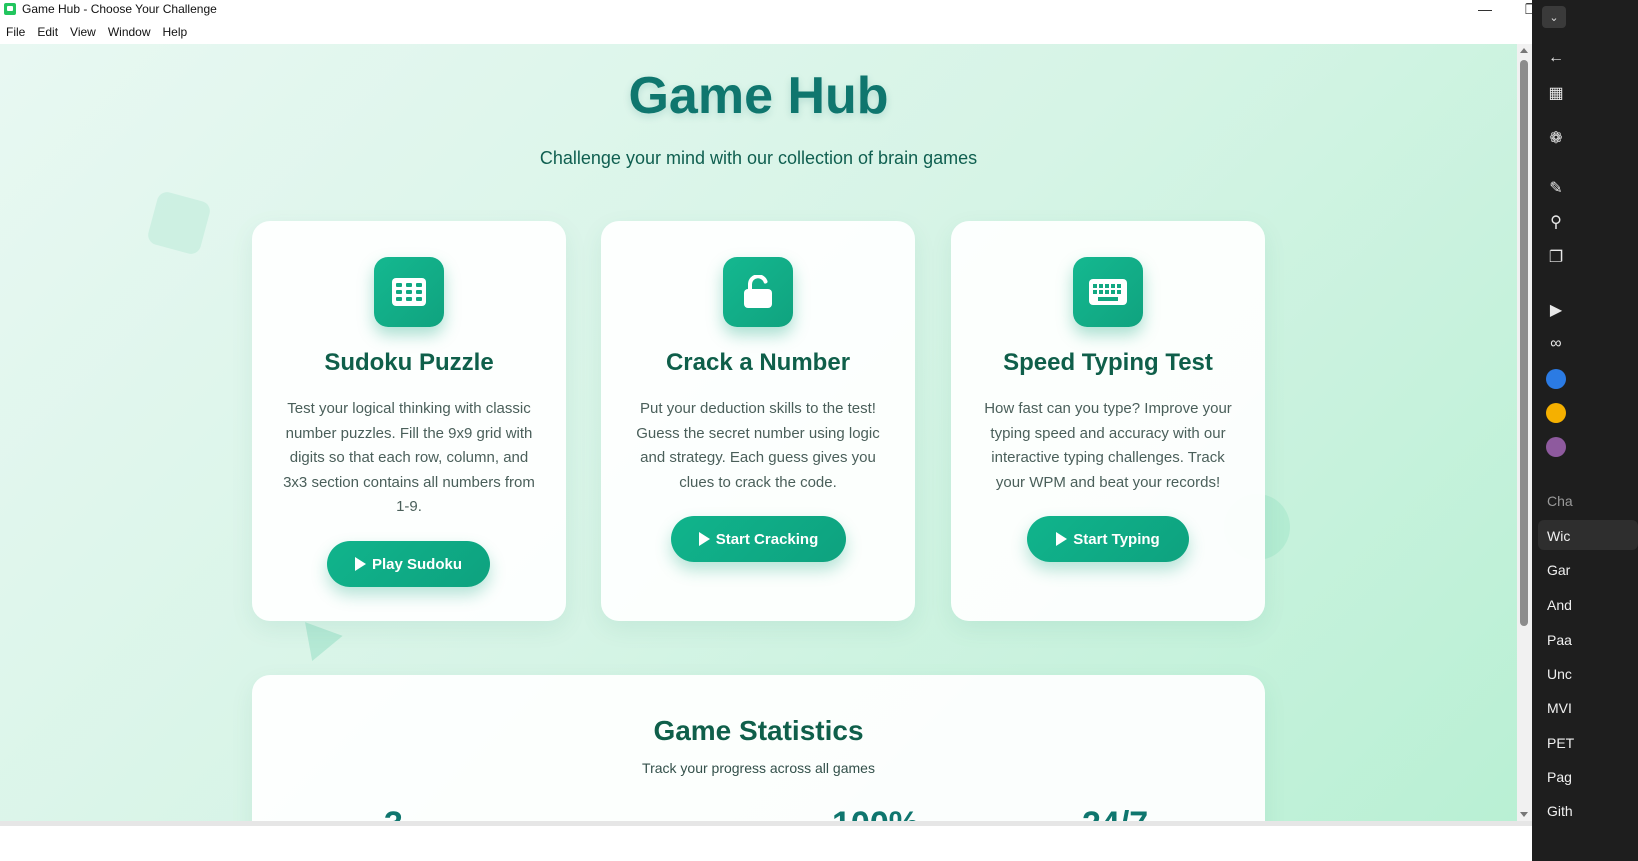 Image resolution: width=1638 pixels, height=861 pixels. Describe the element at coordinates (766, 823) in the screenshot. I see `horizontal-scrollbar` at that location.